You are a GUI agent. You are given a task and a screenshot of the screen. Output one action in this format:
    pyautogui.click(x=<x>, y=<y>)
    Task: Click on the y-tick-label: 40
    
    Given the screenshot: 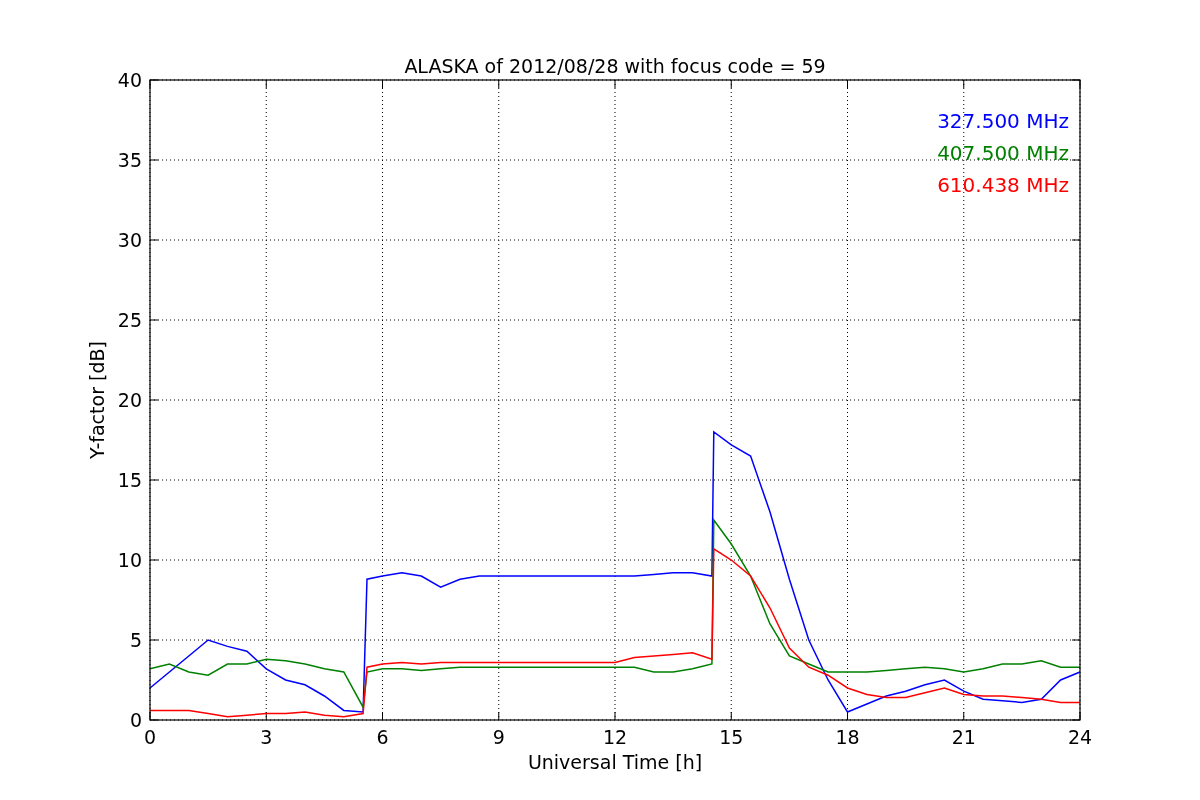 What is the action you would take?
    pyautogui.click(x=129, y=80)
    